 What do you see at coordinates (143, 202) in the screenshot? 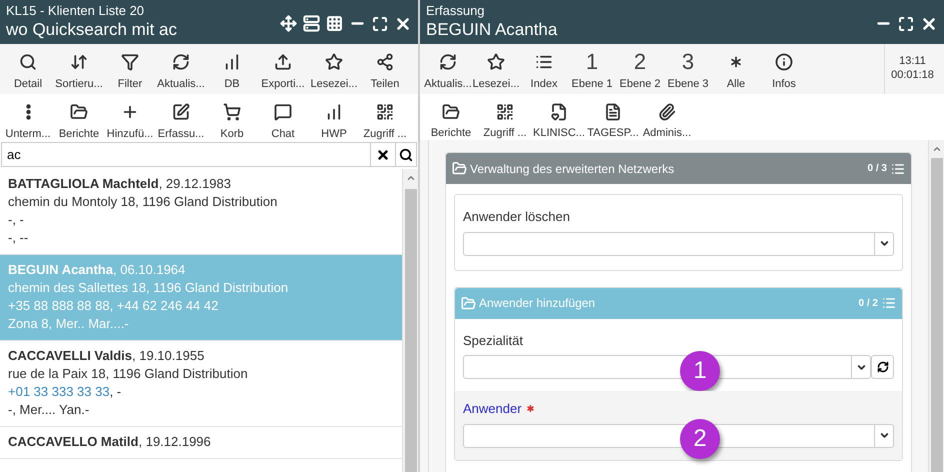
I see `client-detail: chemin du Montoly 18, 1196 Gland Distribution` at bounding box center [143, 202].